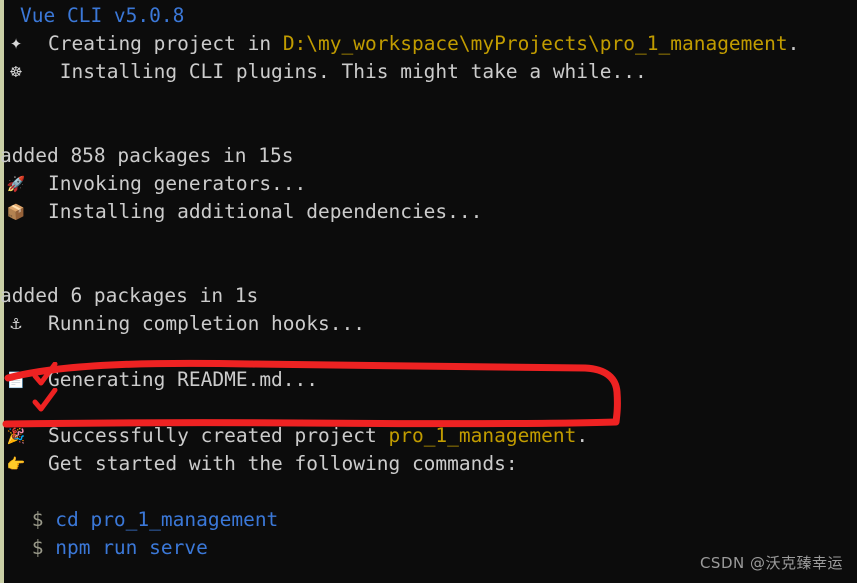 The image size is (857, 583). I want to click on anchor-icon: ⚓, so click(16, 324).